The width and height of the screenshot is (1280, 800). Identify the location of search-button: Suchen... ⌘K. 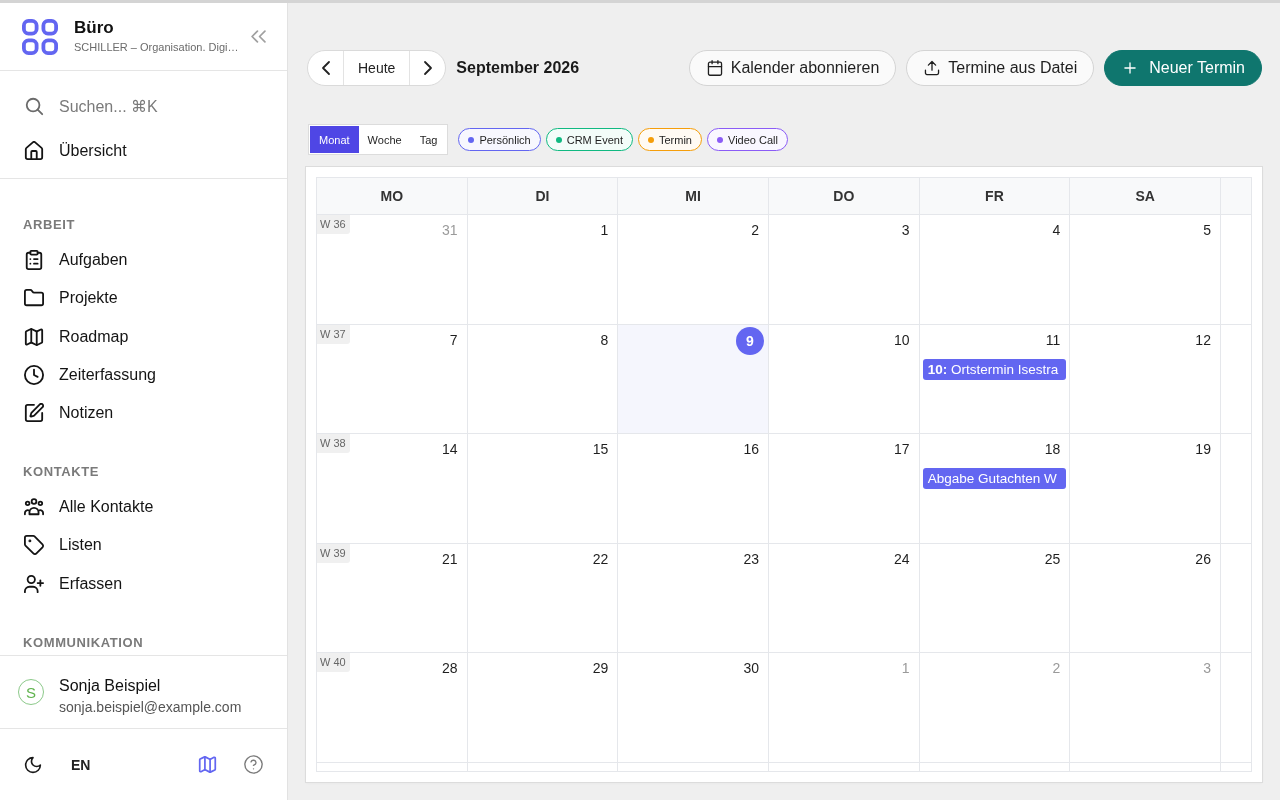
(91, 106).